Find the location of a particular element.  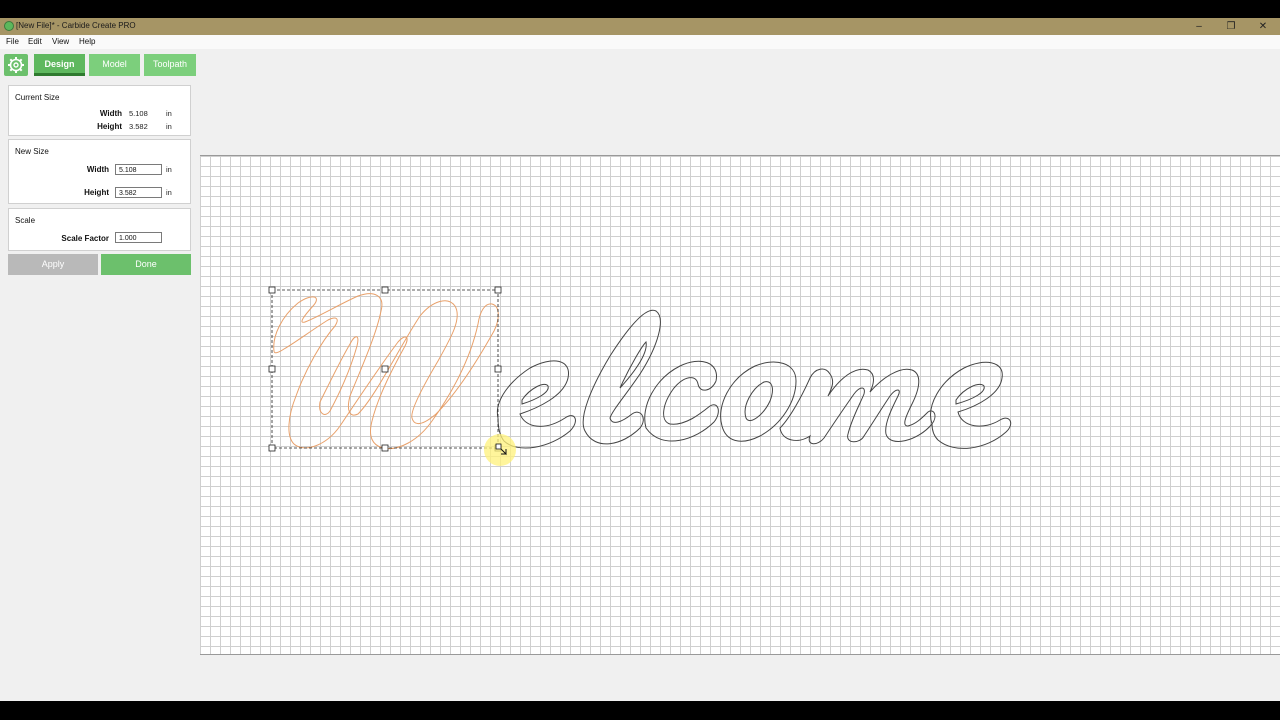

welcome-remaining-letters is located at coordinates (754, 379).